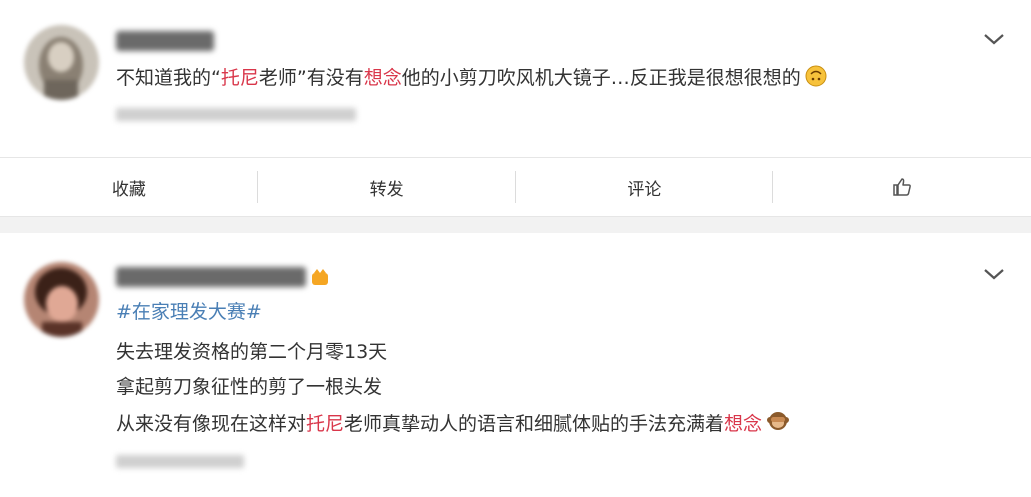  Describe the element at coordinates (211, 424) in the screenshot. I see `text-part: 从来没有像现在这样对` at that location.